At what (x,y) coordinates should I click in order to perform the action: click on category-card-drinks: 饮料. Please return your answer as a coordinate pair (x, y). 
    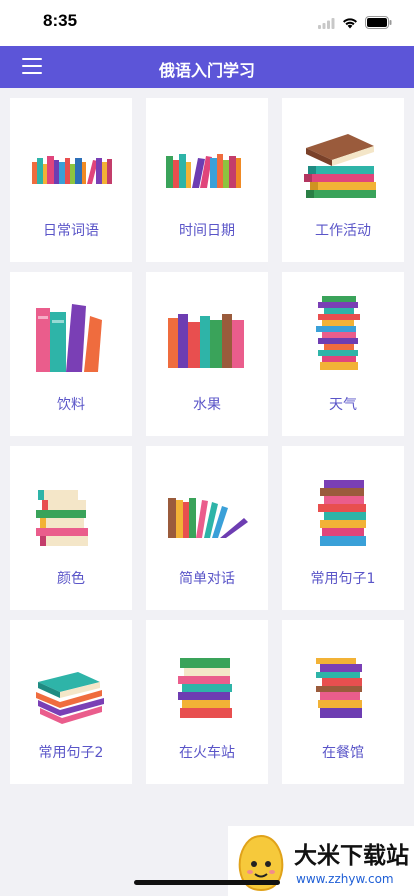
    Looking at the image, I should click on (71, 354).